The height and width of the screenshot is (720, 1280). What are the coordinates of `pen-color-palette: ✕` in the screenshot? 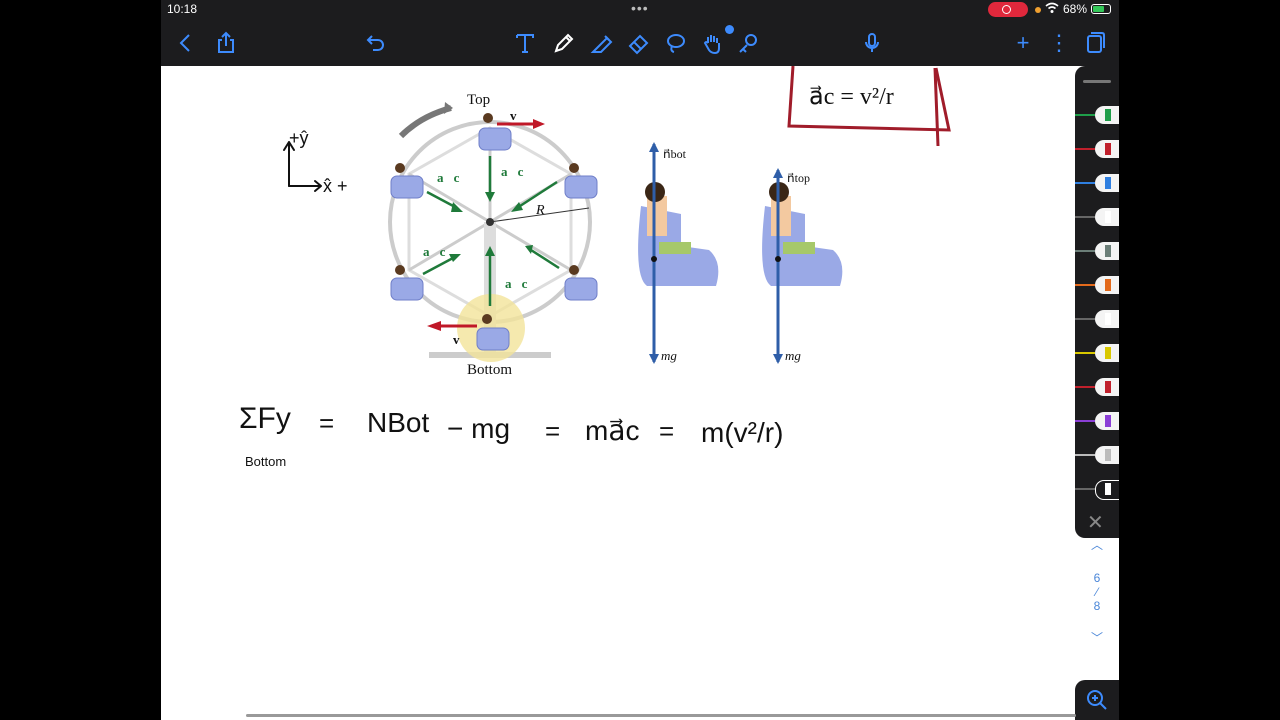 It's located at (1097, 302).